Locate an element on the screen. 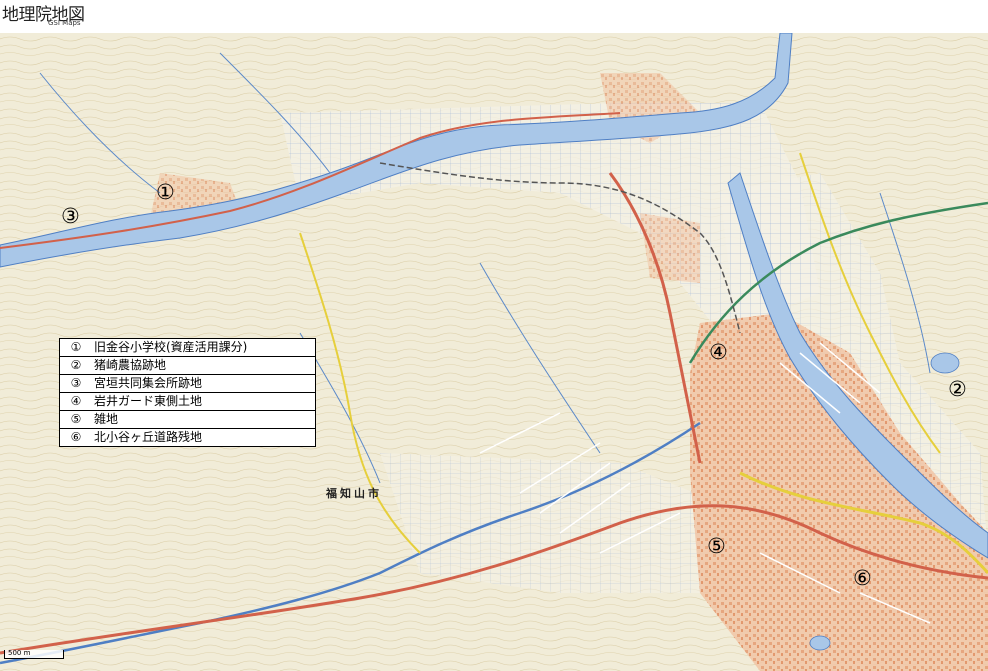 The width and height of the screenshot is (988, 671). legend-label: 宮垣共同集会所跡地 is located at coordinates (148, 383).